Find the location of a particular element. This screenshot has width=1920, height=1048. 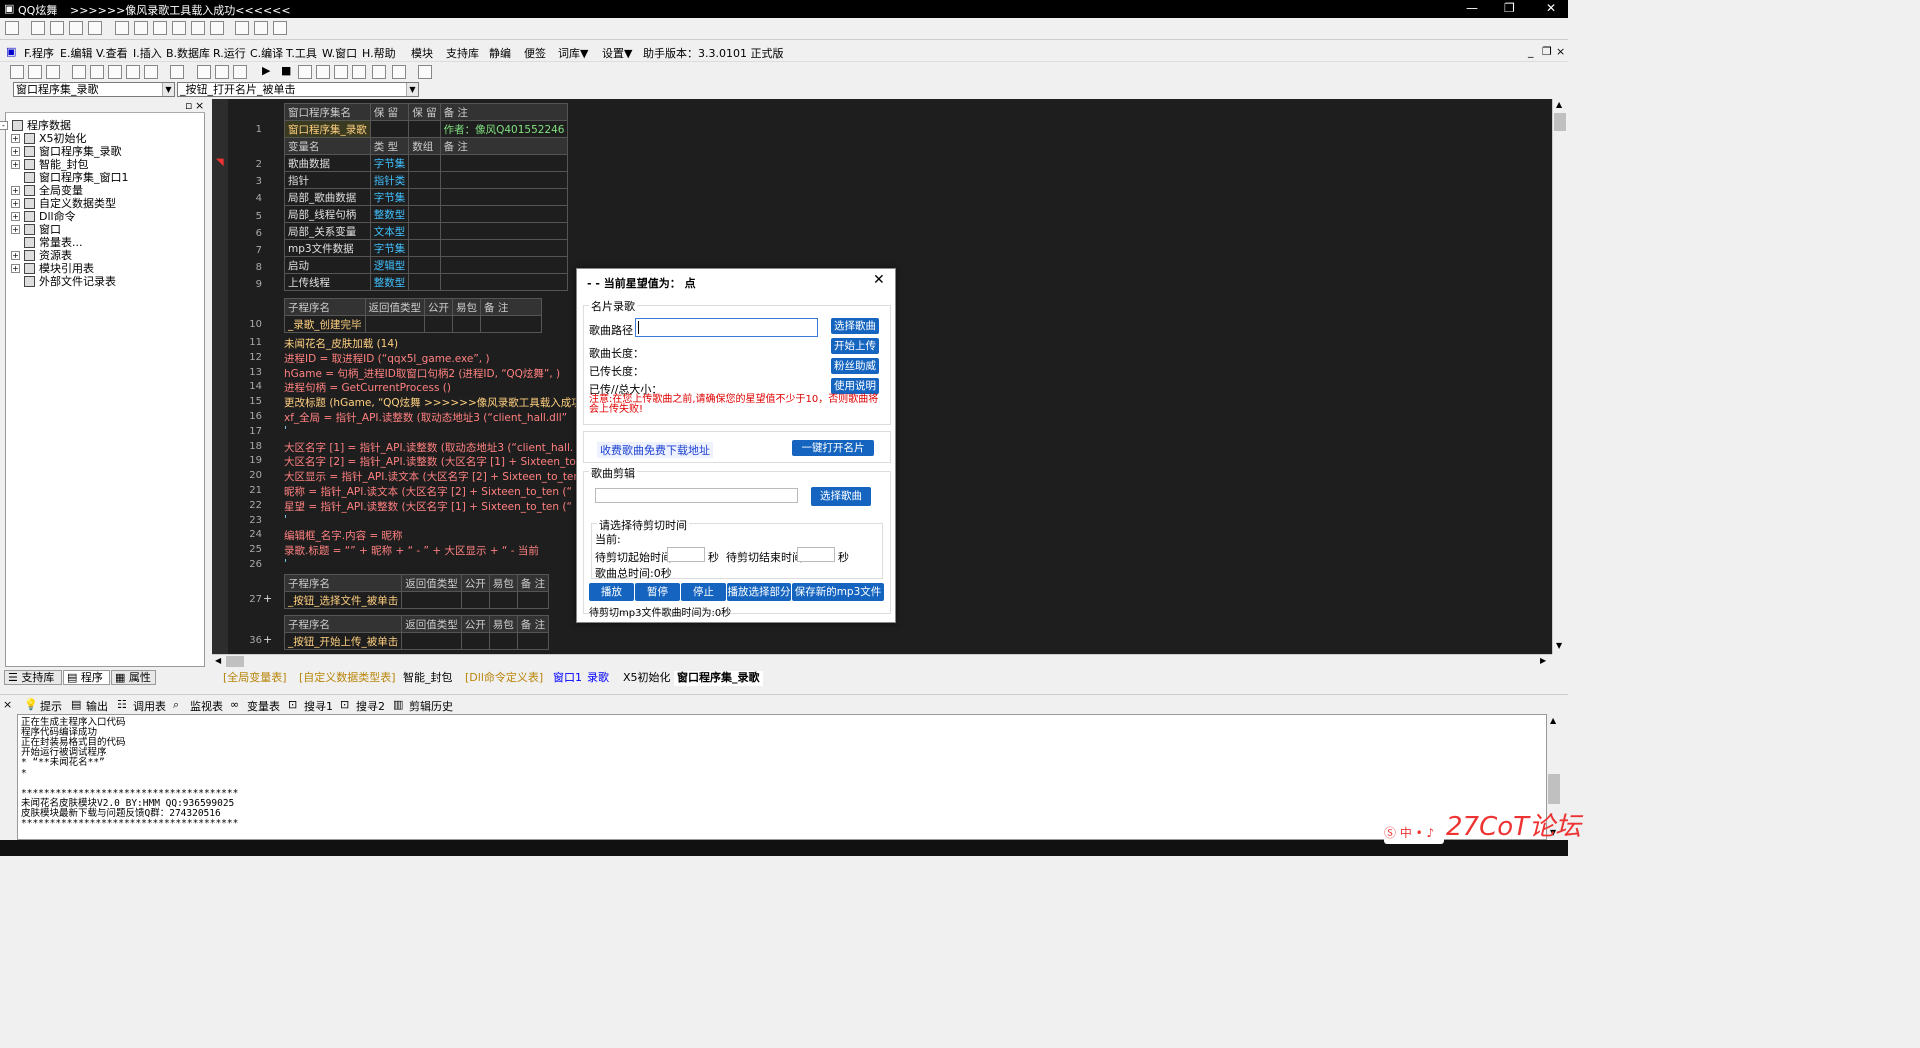

tab-hint: 提示 is located at coordinates (51, 706).